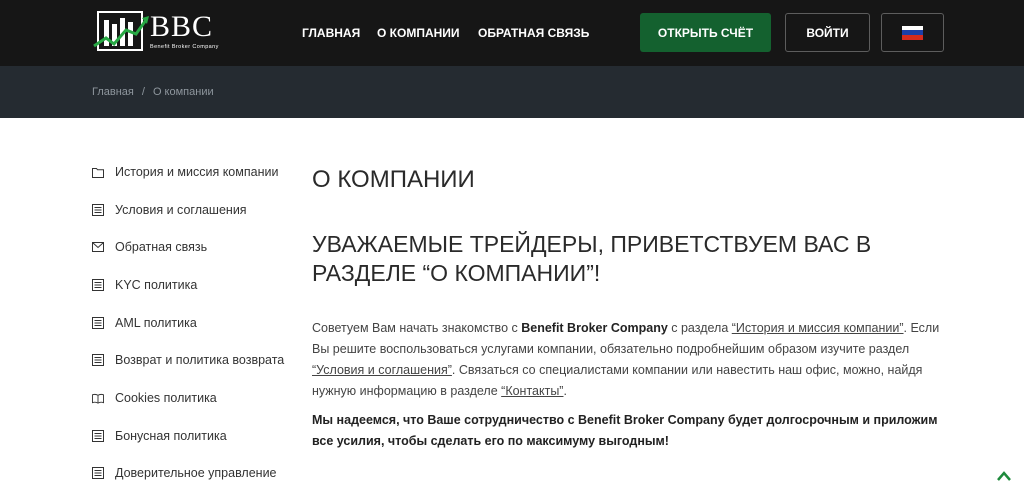 This screenshot has height=495, width=1024. I want to click on envelope-icon, so click(98, 247).